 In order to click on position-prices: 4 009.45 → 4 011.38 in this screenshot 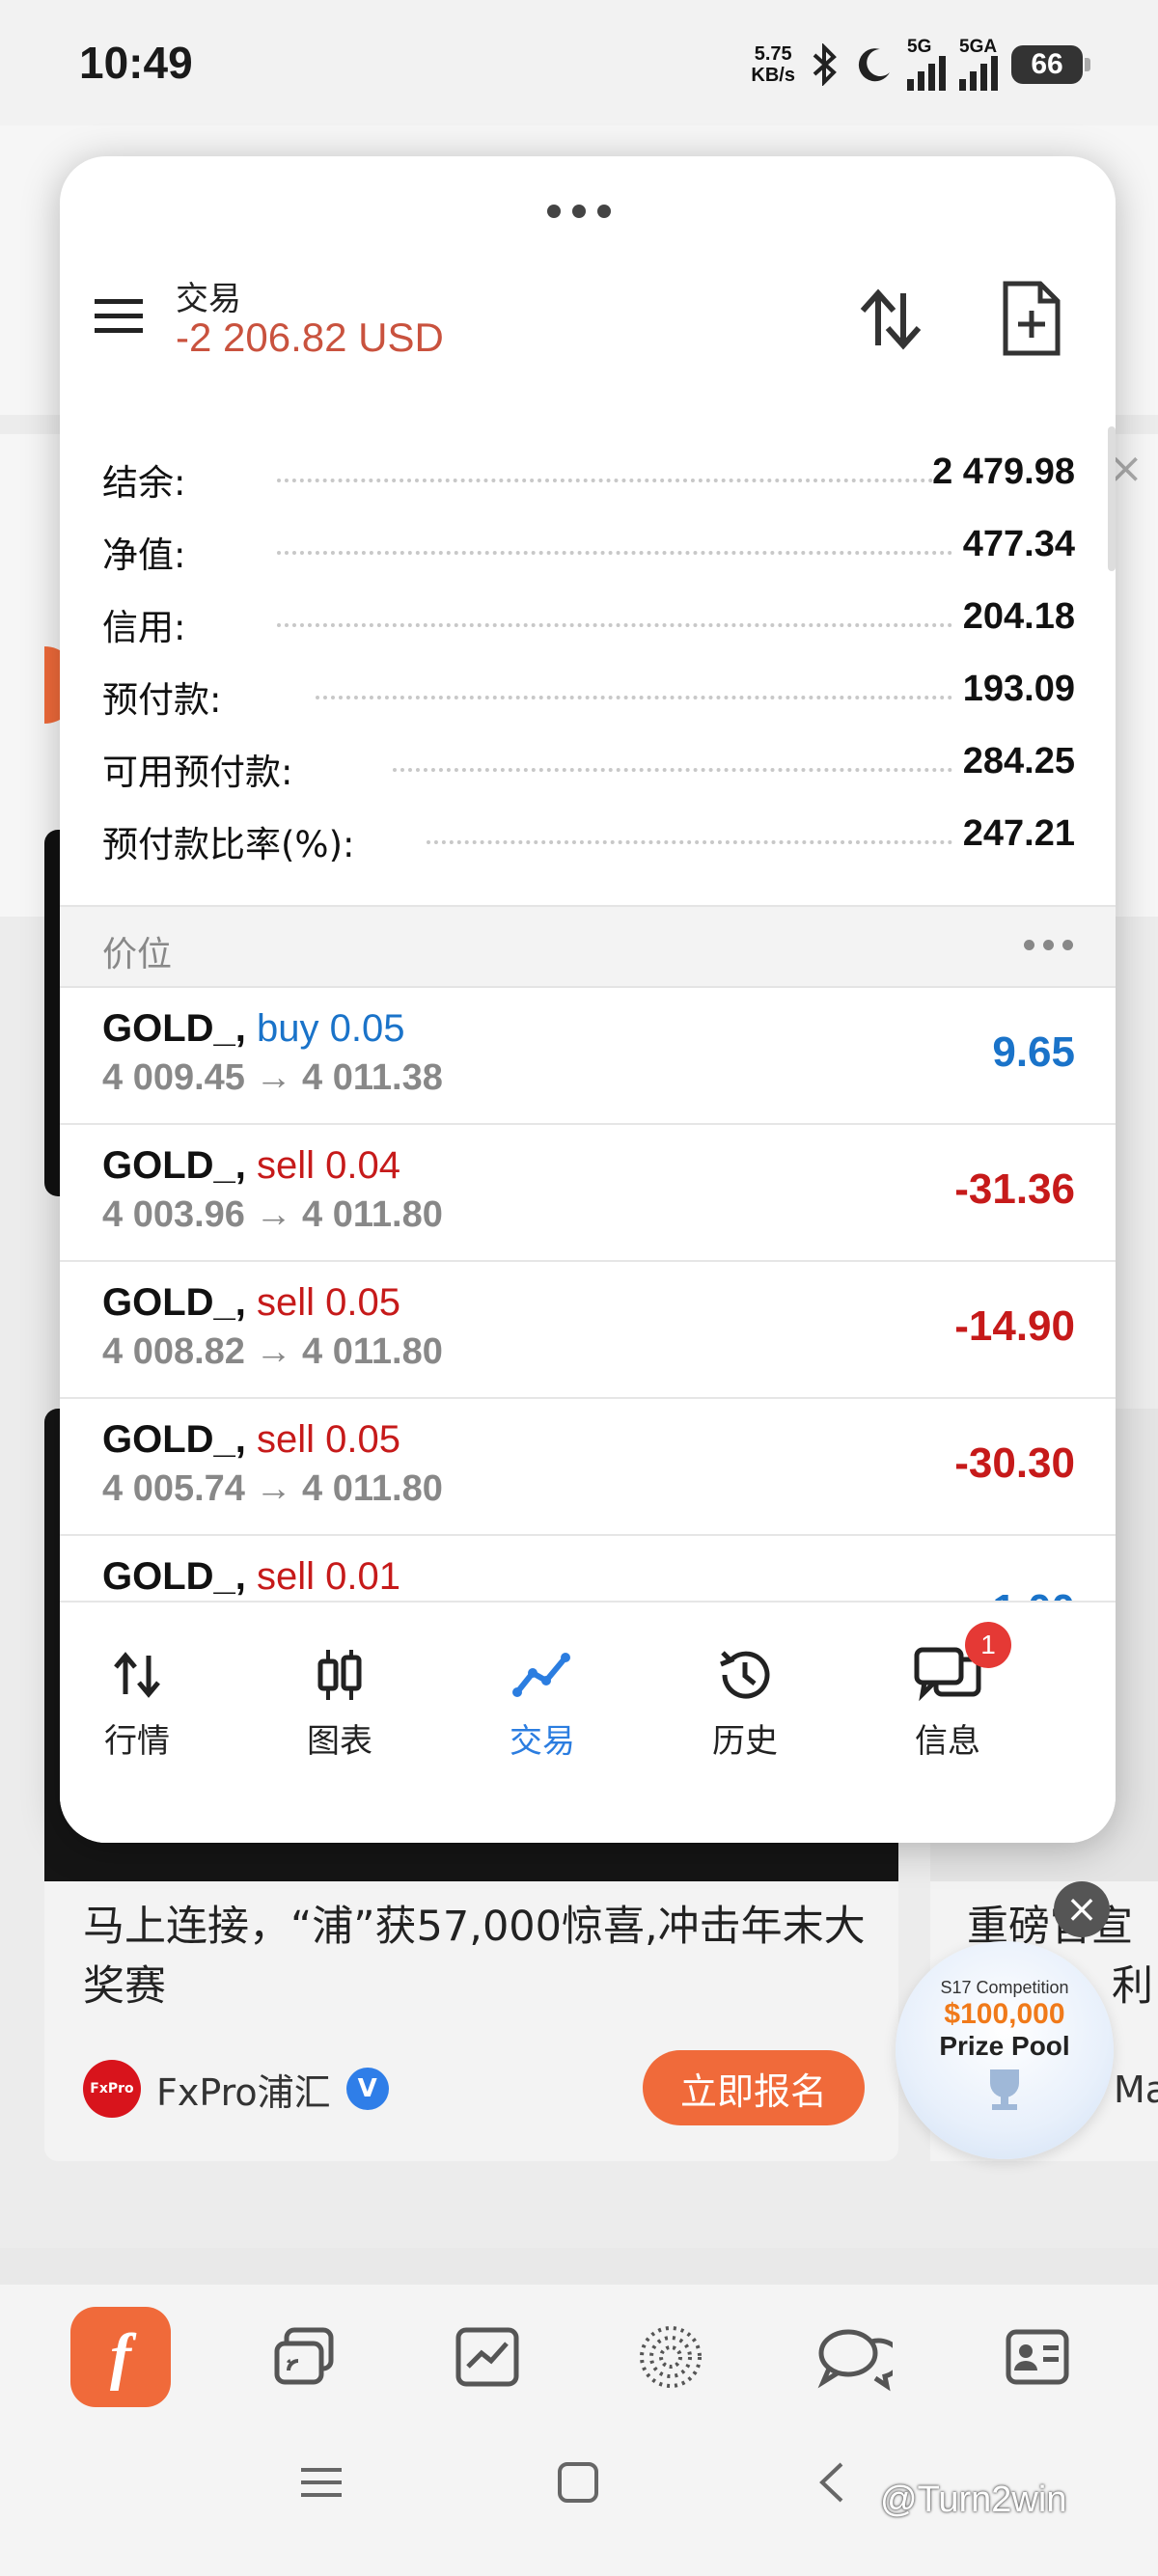, I will do `click(272, 1078)`.